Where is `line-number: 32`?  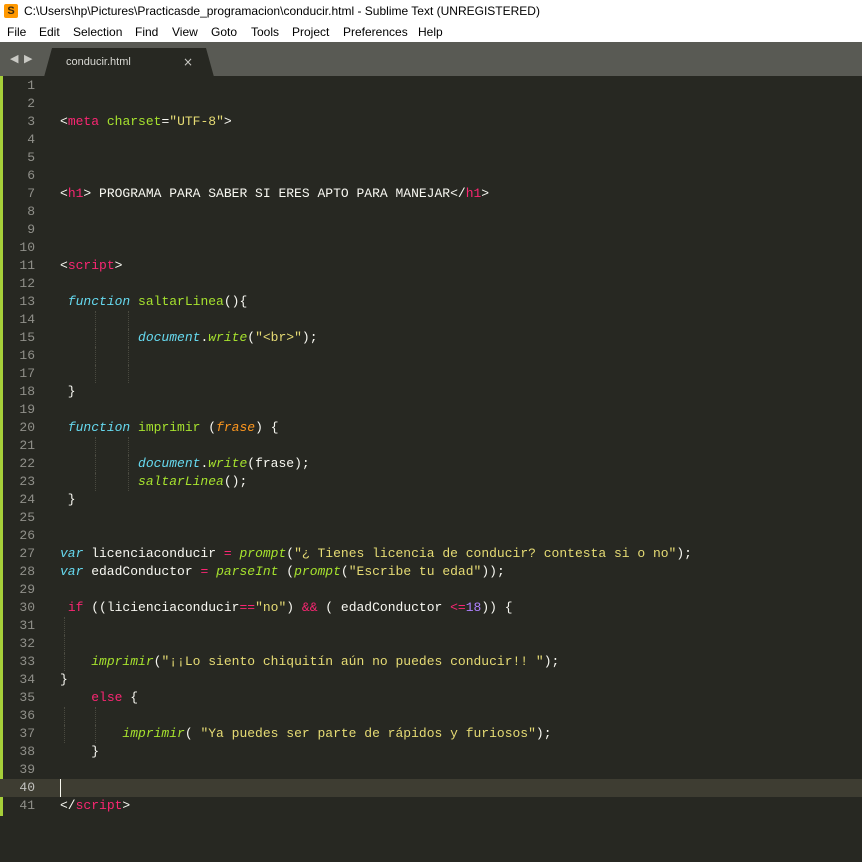 line-number: 32 is located at coordinates (27, 643).